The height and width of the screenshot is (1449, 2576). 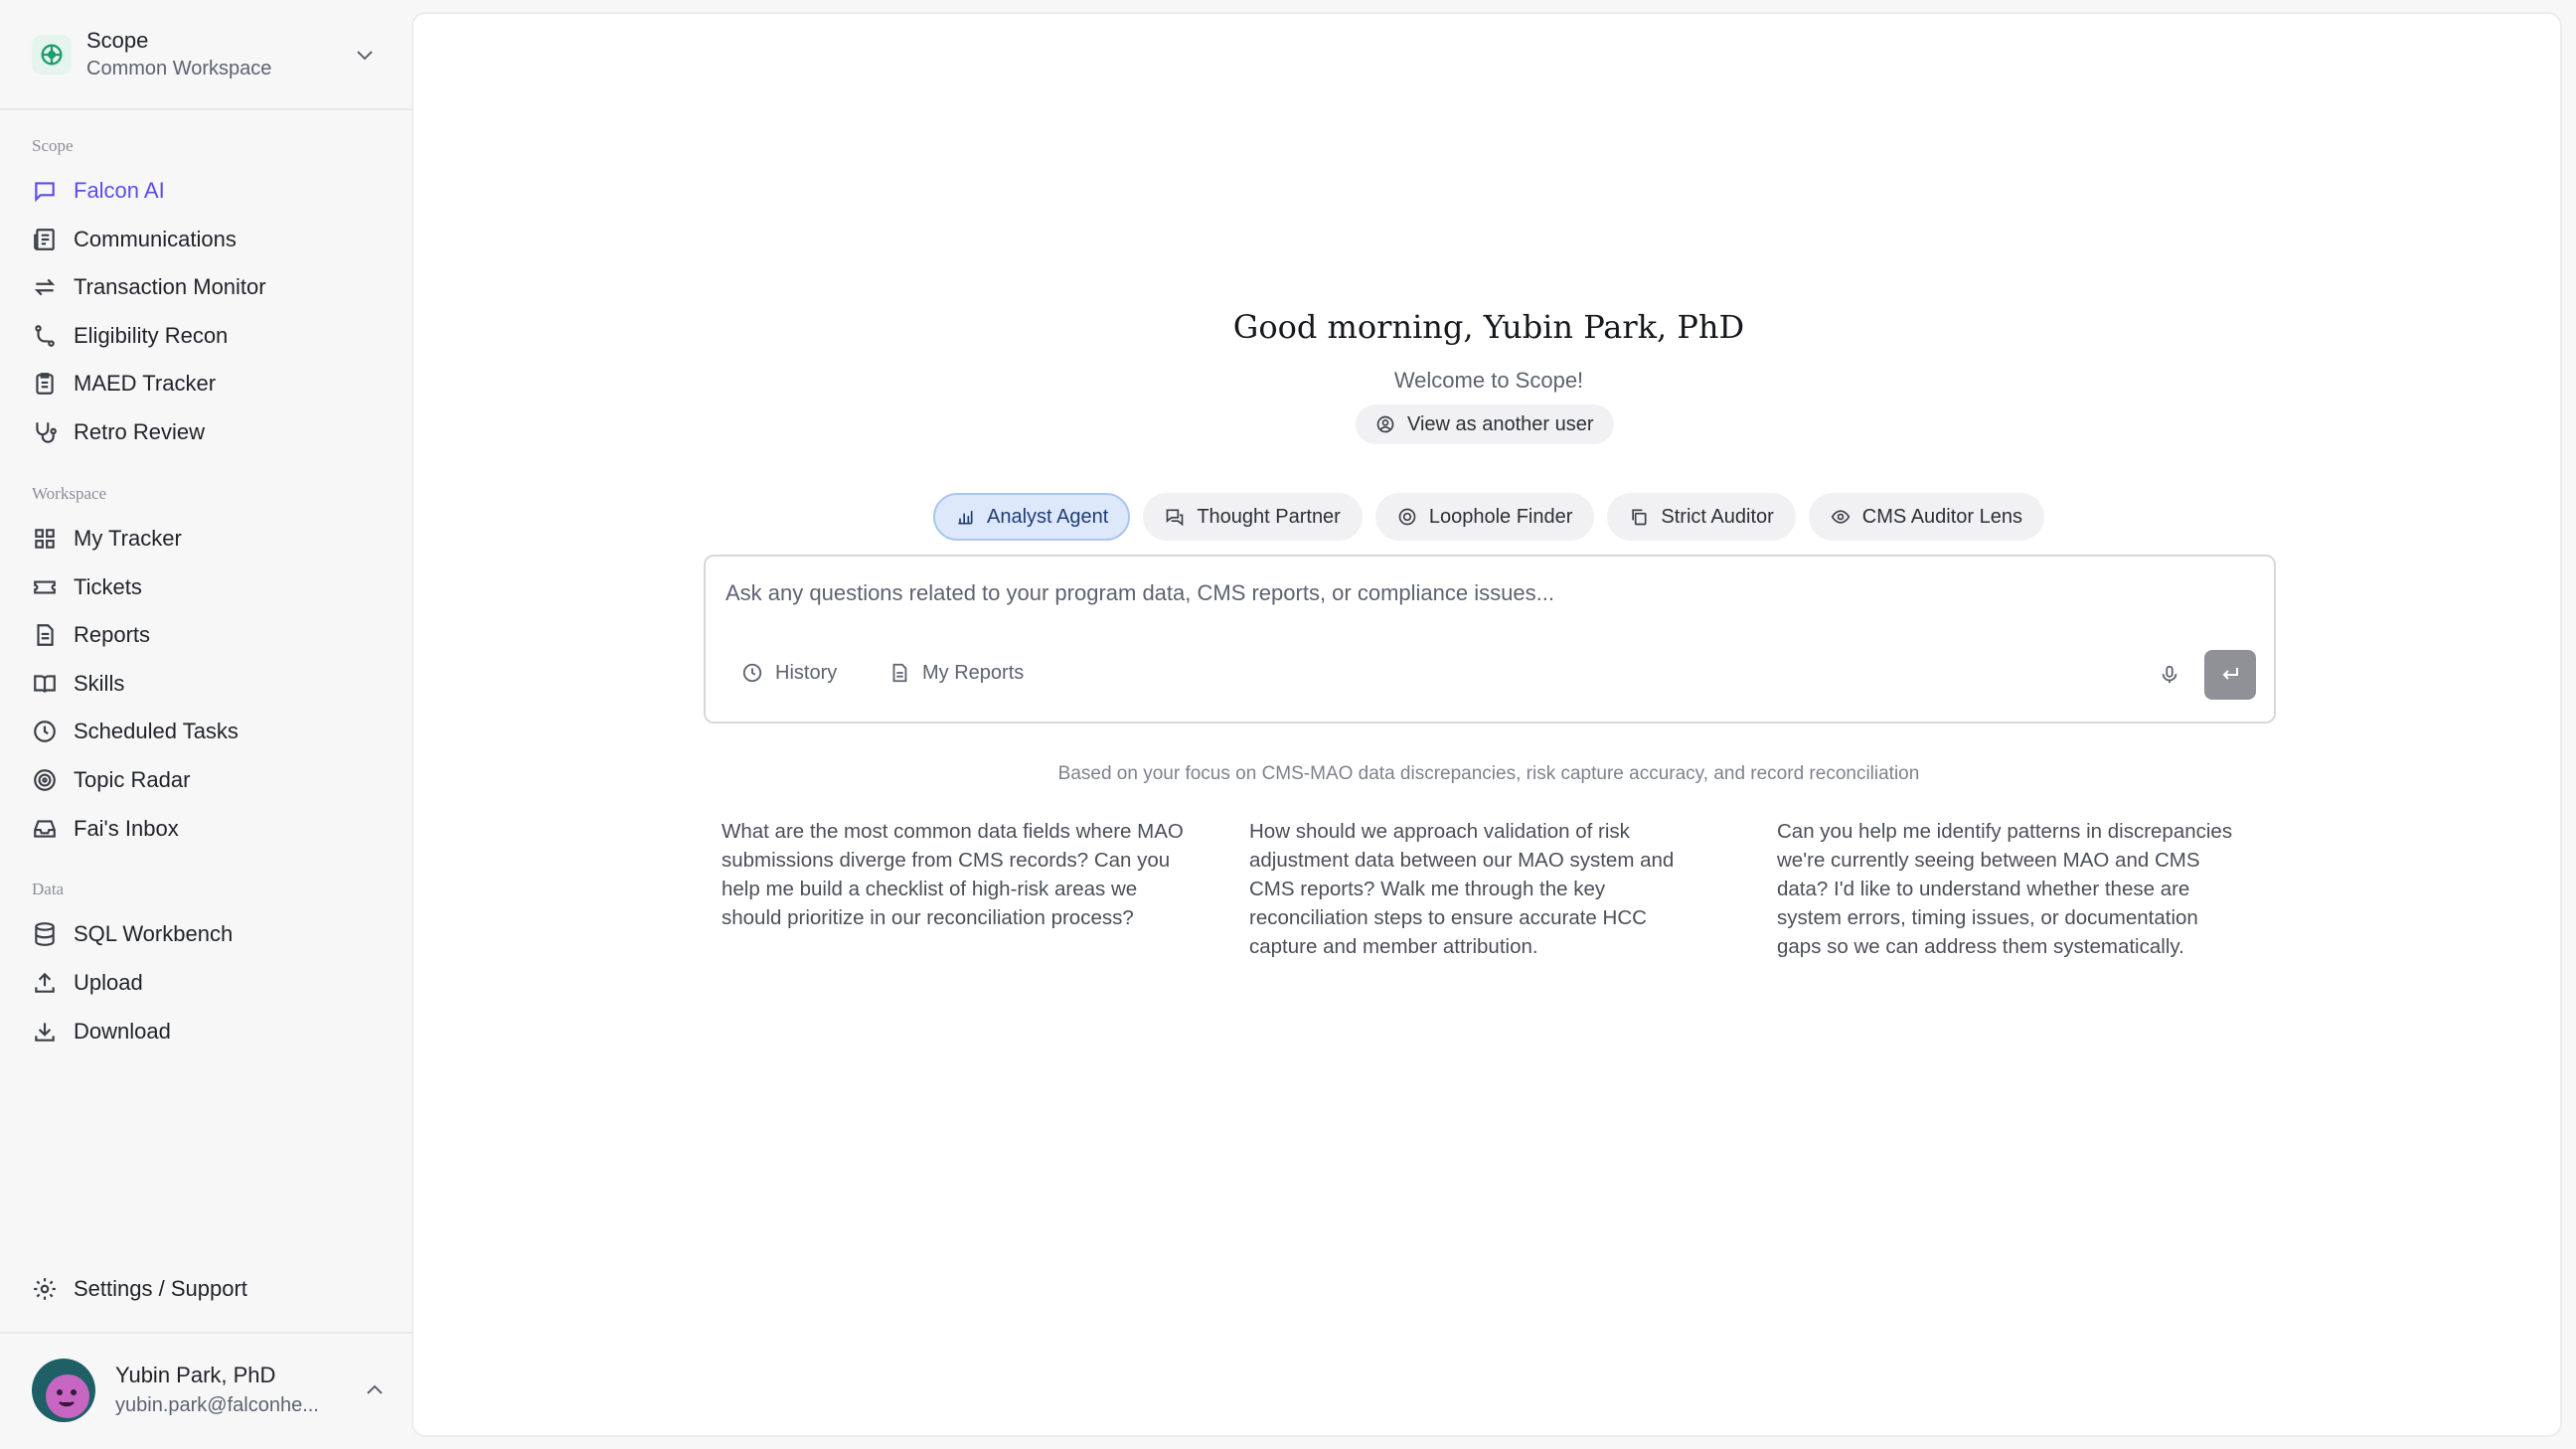 What do you see at coordinates (1269, 516) in the screenshot?
I see `agent-tab-label: Thought Partner` at bounding box center [1269, 516].